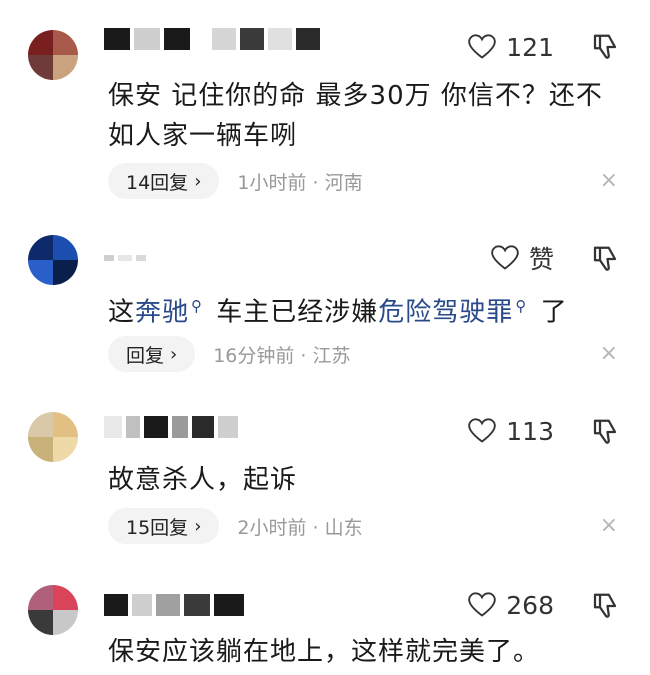  Describe the element at coordinates (300, 182) in the screenshot. I see `timestamp-location: 1小时前 · 河南` at that location.